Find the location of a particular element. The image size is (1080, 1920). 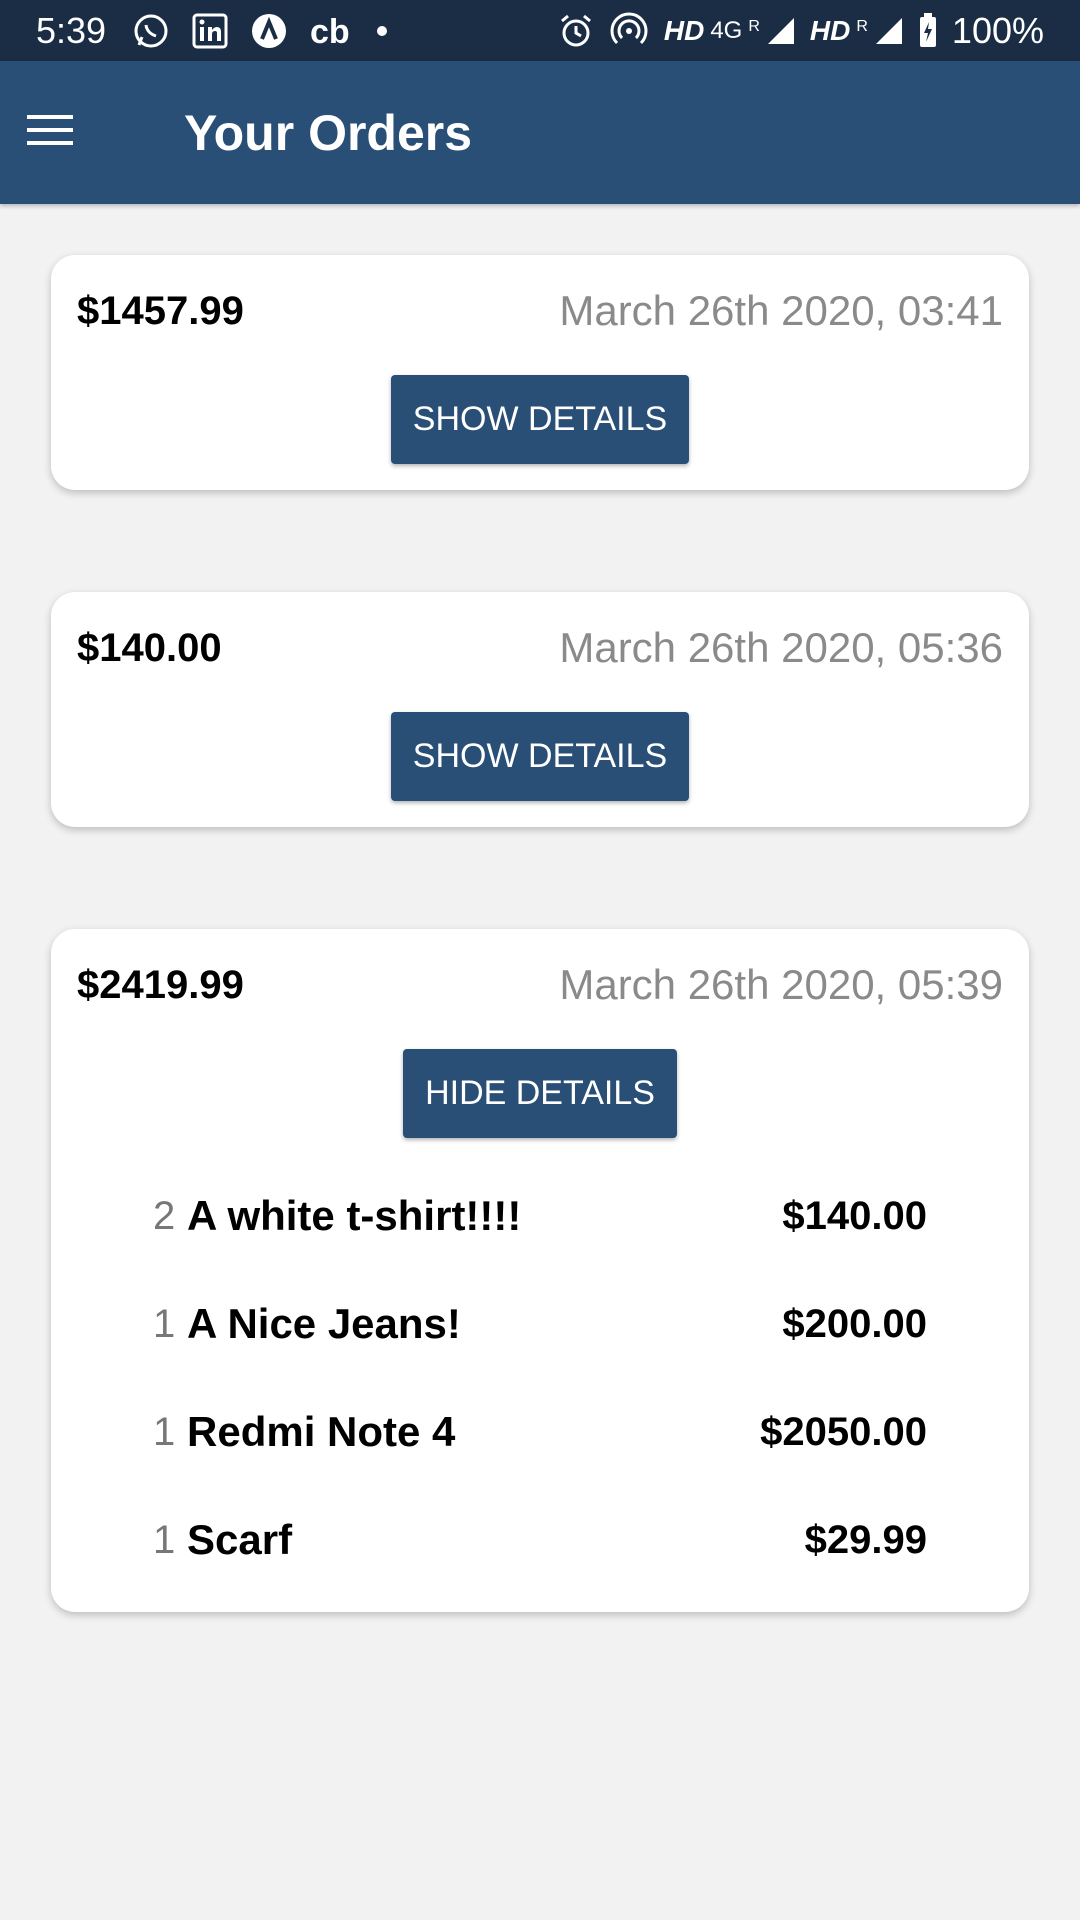

status-time: 5:39 is located at coordinates (71, 30).